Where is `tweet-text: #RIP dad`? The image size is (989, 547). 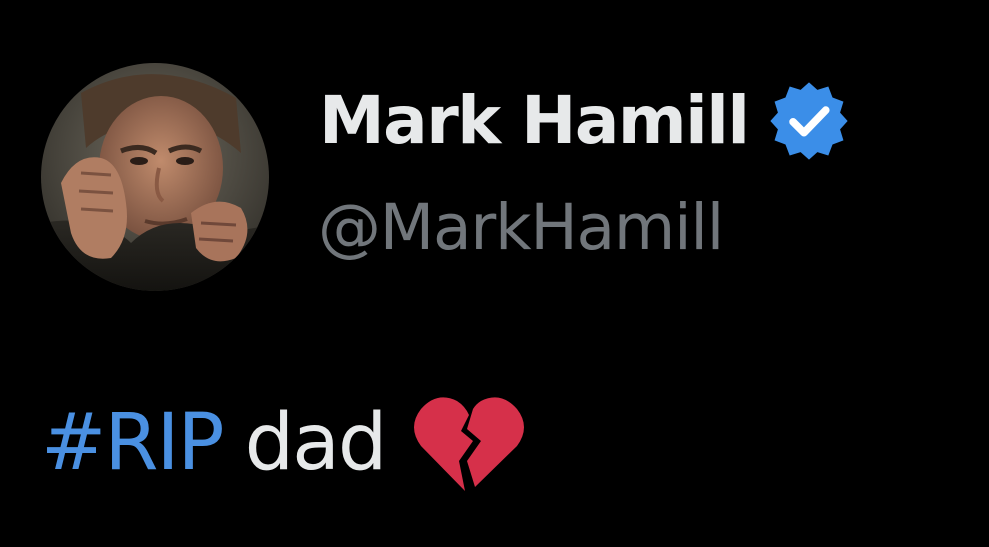
tweet-text: #RIP dad is located at coordinates (283, 443).